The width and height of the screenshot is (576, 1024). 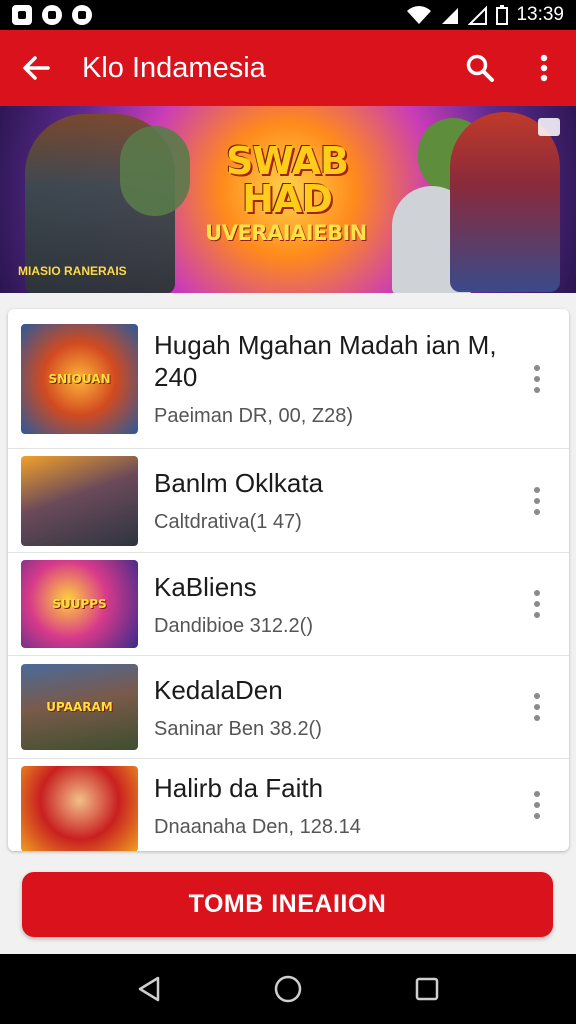 I want to click on list-item: SUUPPS KaBliens Dandibioe 312.2(), so click(x=288, y=604).